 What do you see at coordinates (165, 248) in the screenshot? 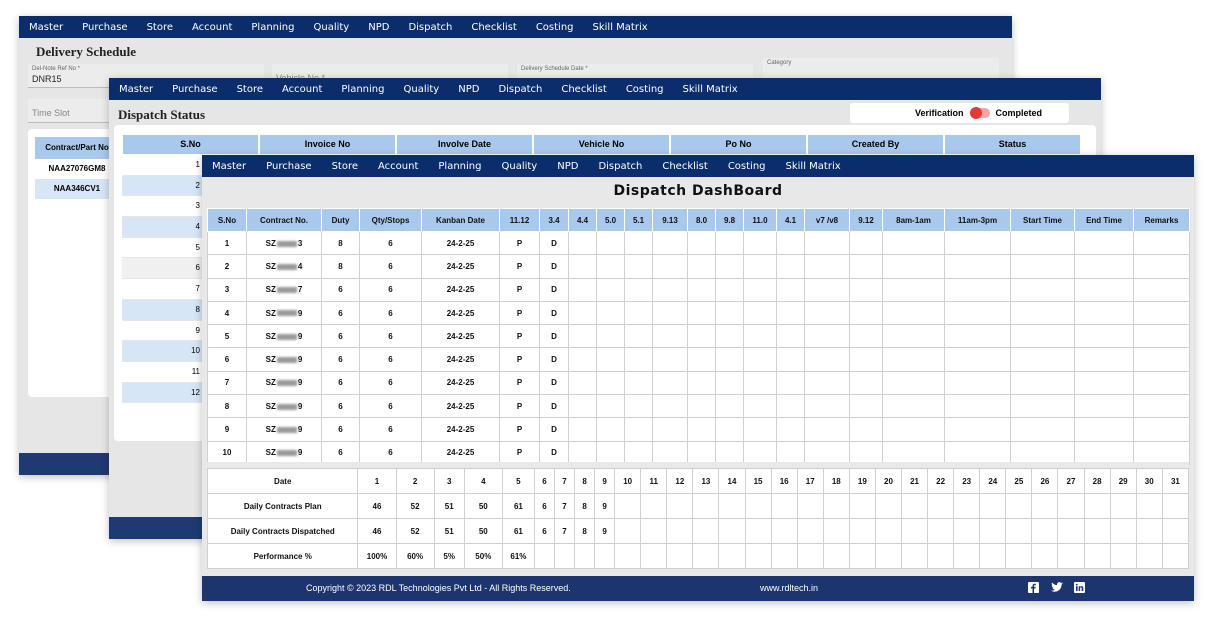
I see `table-row: 5` at bounding box center [165, 248].